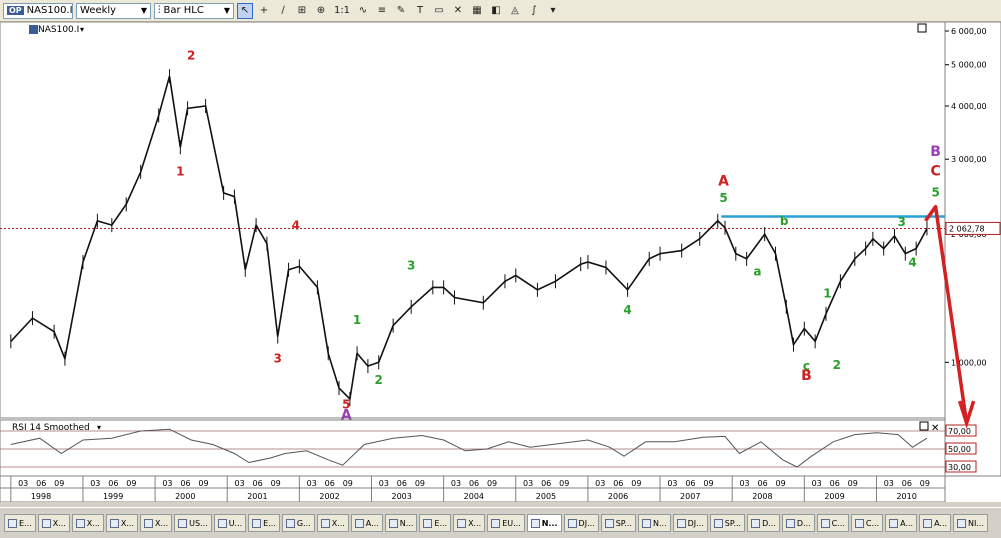 This screenshot has height=538, width=1001. Describe the element at coordinates (627, 310) in the screenshot. I see `wave-label: 4` at that location.